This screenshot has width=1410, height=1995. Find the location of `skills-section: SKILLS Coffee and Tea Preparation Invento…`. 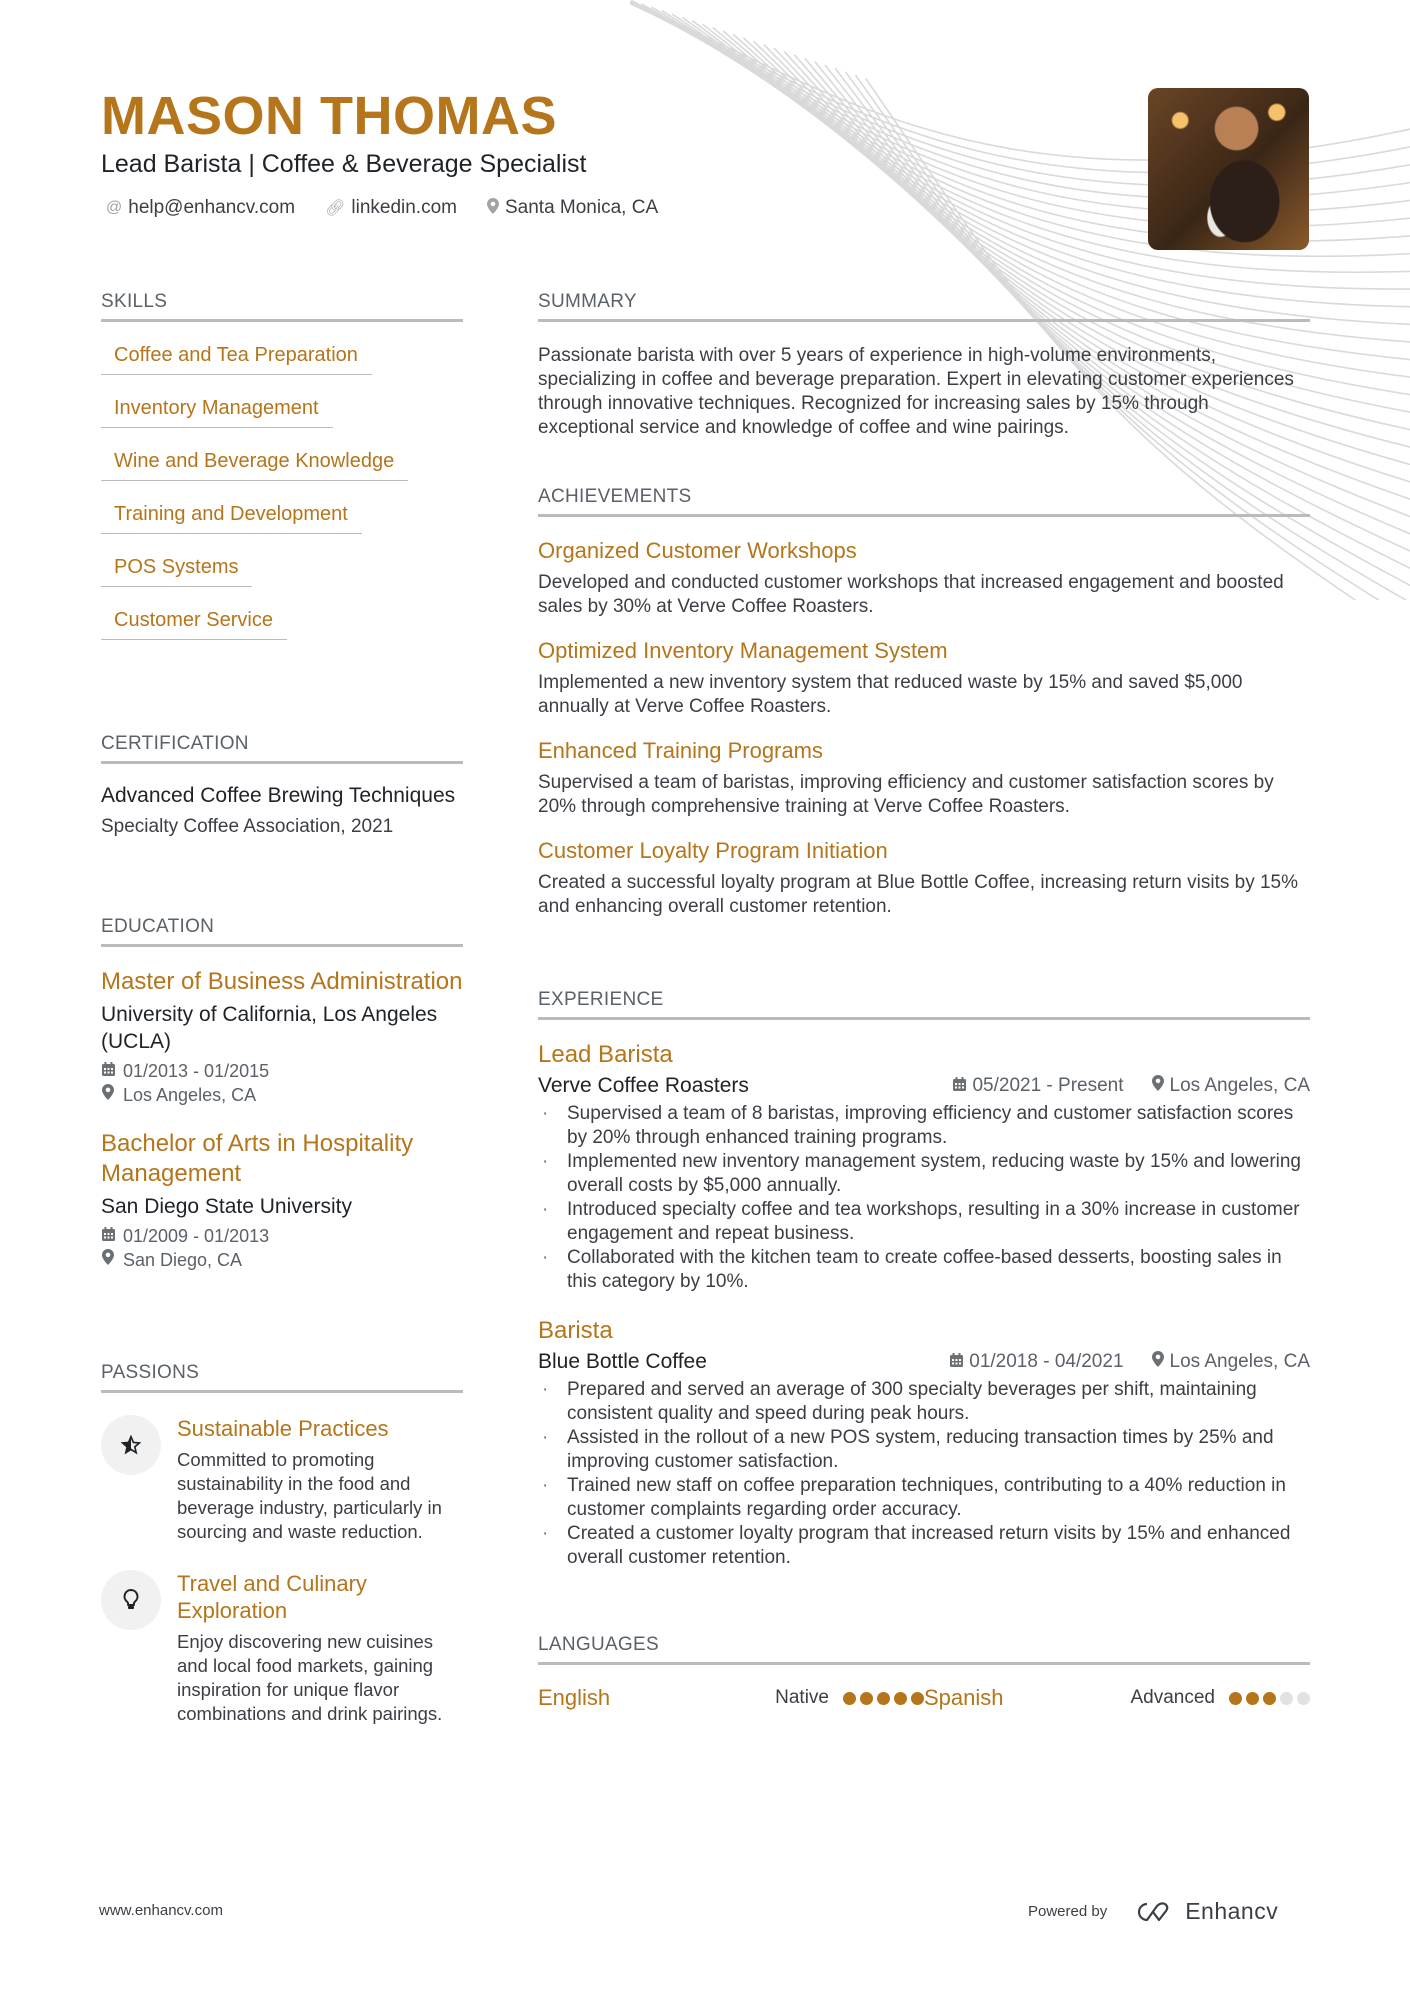

skills-section: SKILLS Coffee and Tea Preparation Invento… is located at coordinates (282, 465).